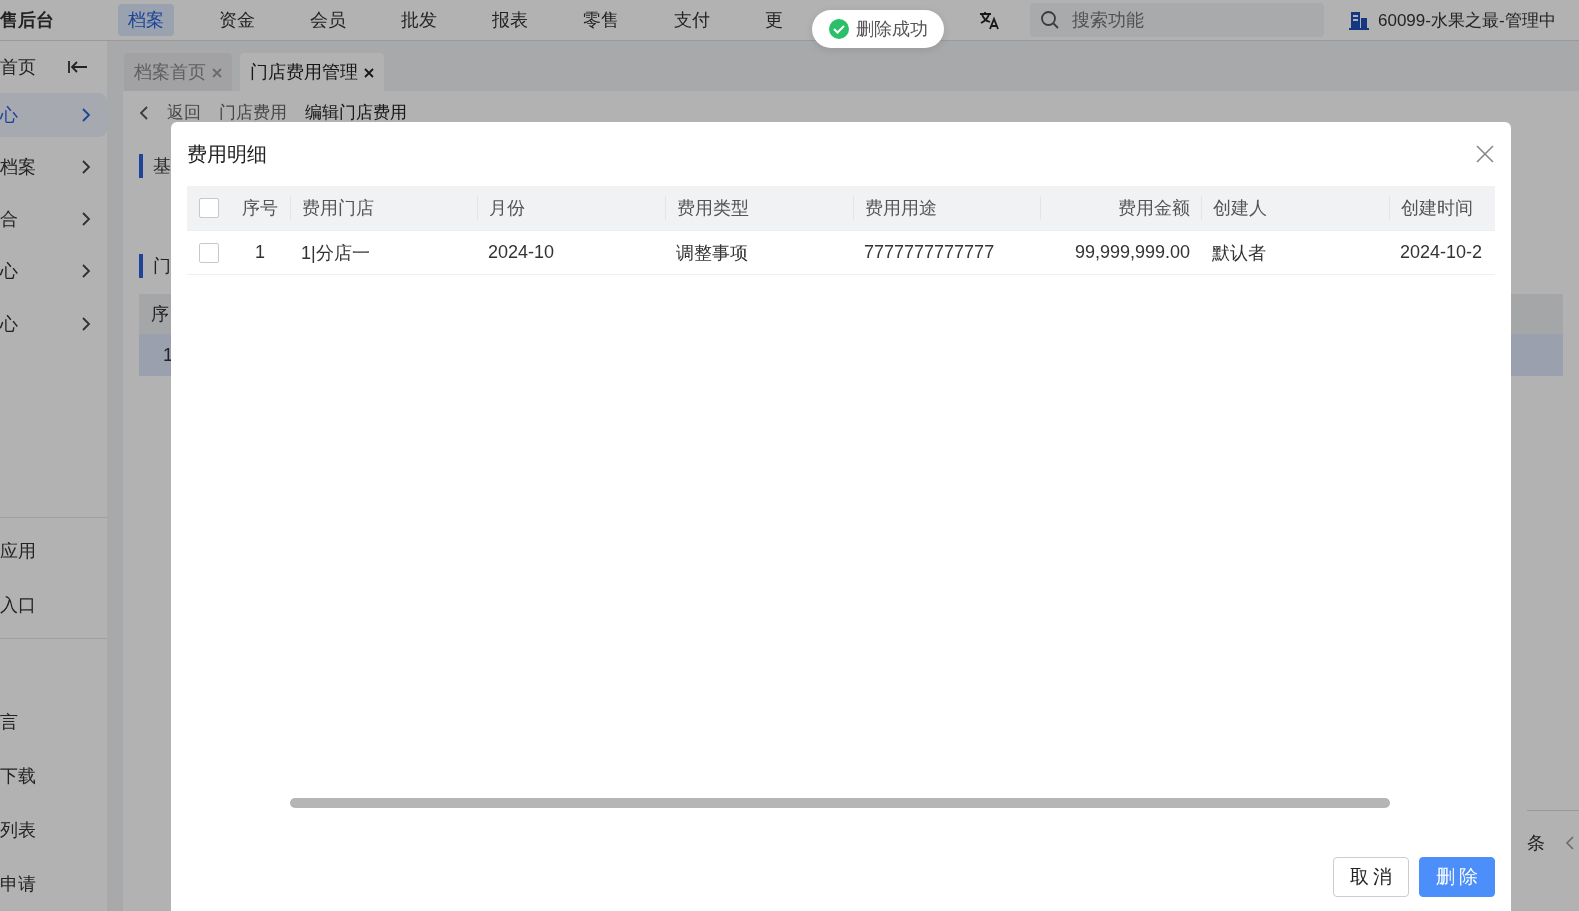  Describe the element at coordinates (1467, 20) in the screenshot. I see `account-name: 60099-水果之最-管理中` at that location.